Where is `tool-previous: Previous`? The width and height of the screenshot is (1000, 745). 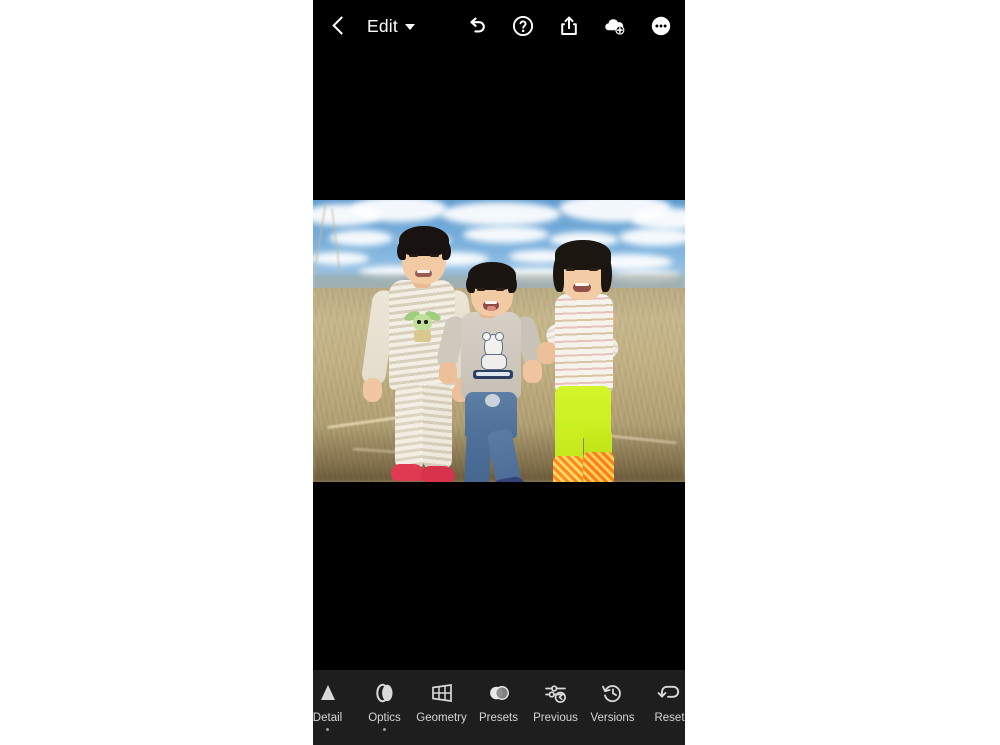
tool-previous: Previous is located at coordinates (555, 700).